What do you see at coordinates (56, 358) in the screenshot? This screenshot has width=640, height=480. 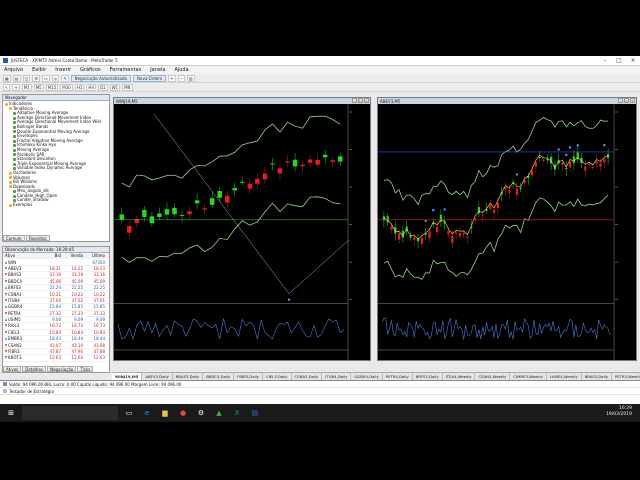 I see `market-watch-row: KROT3 12.63 12.64 12.63` at bounding box center [56, 358].